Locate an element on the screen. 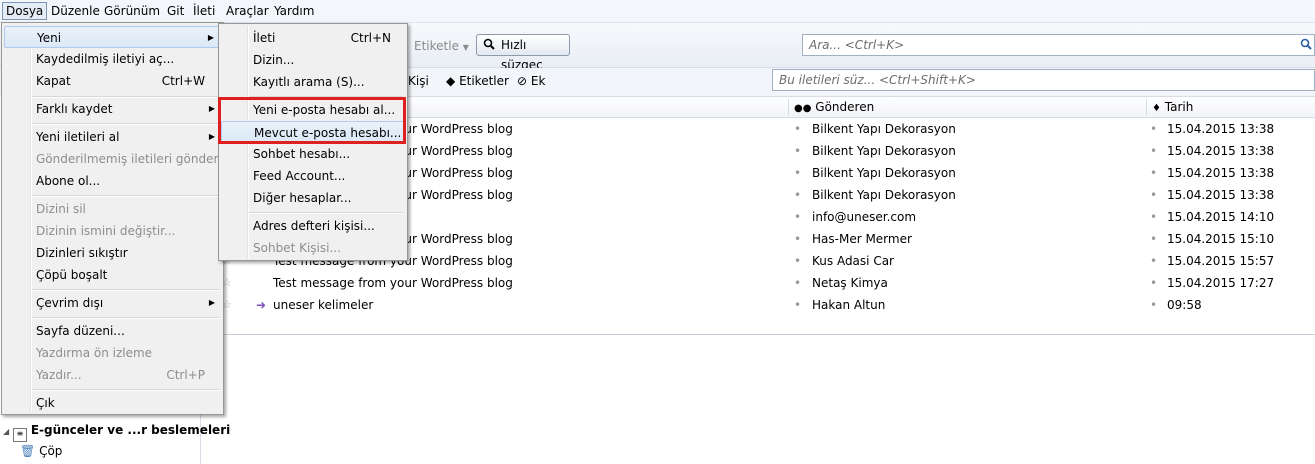  column-from: ●● Gönderen is located at coordinates (834, 108).